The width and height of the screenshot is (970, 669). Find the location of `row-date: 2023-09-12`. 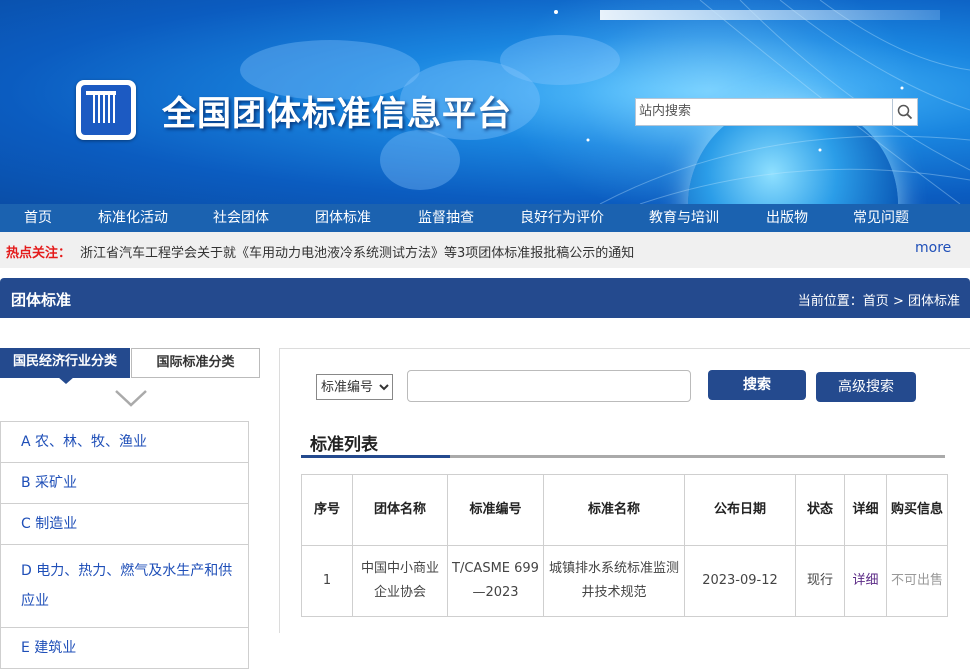

row-date: 2023-09-12 is located at coordinates (740, 581).